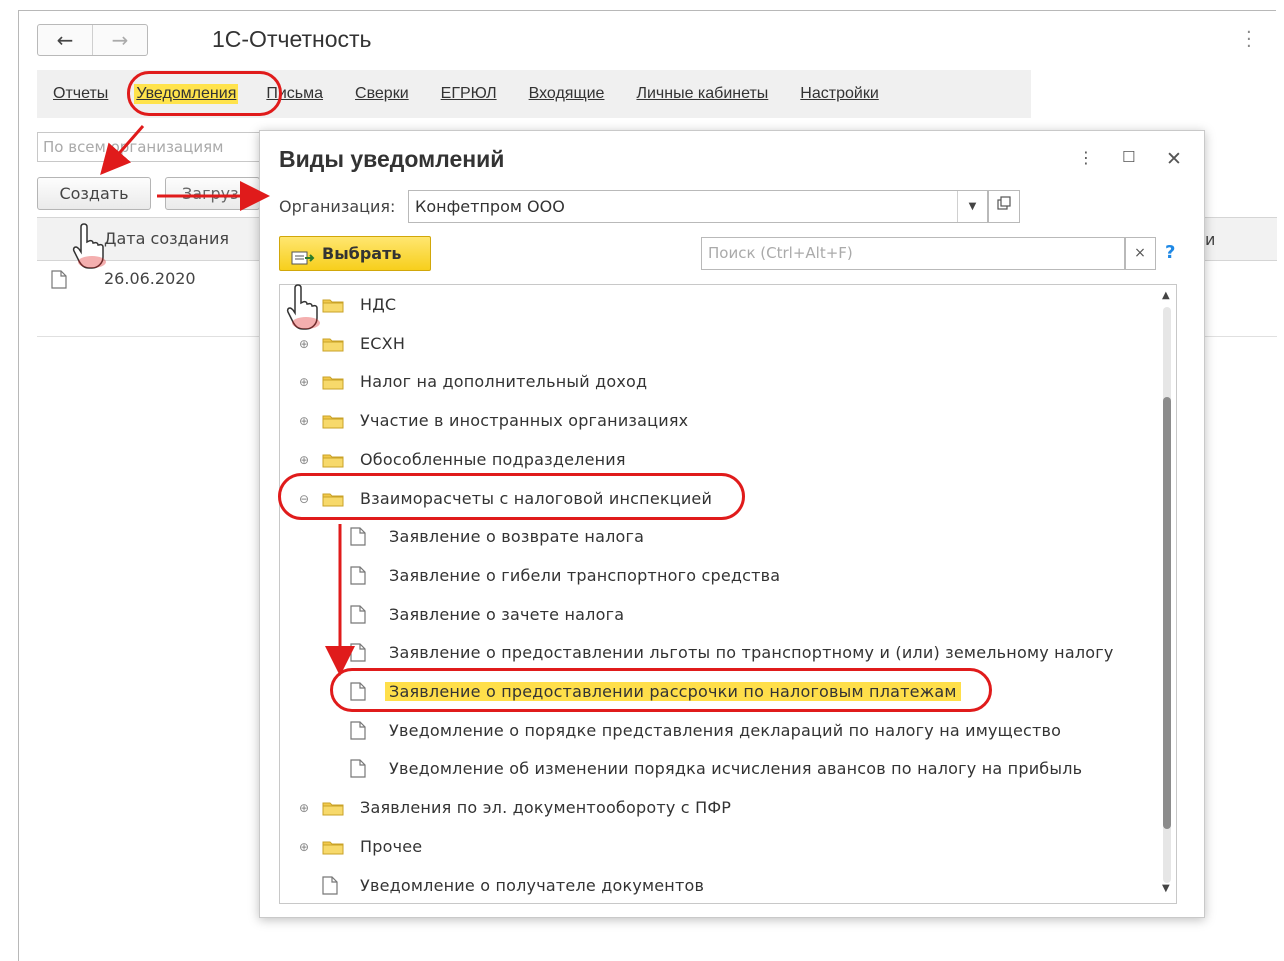  I want to click on tree-folder-item: ⊕ Заявления по эл. документообороту с ПФР, so click(720, 808).